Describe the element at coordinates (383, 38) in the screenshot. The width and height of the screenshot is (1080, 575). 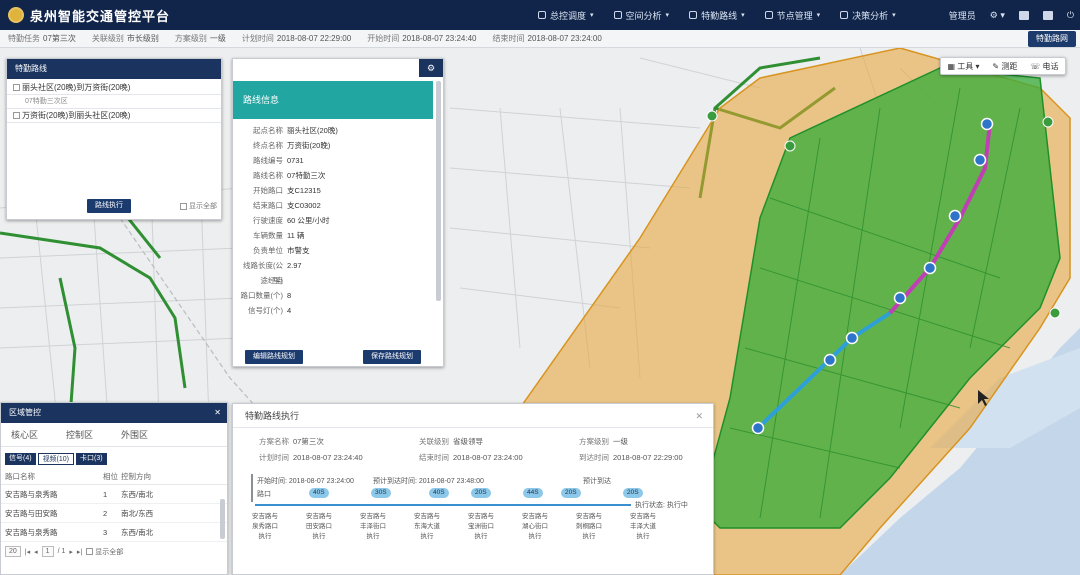
I see `info-label: 开始时间` at that location.